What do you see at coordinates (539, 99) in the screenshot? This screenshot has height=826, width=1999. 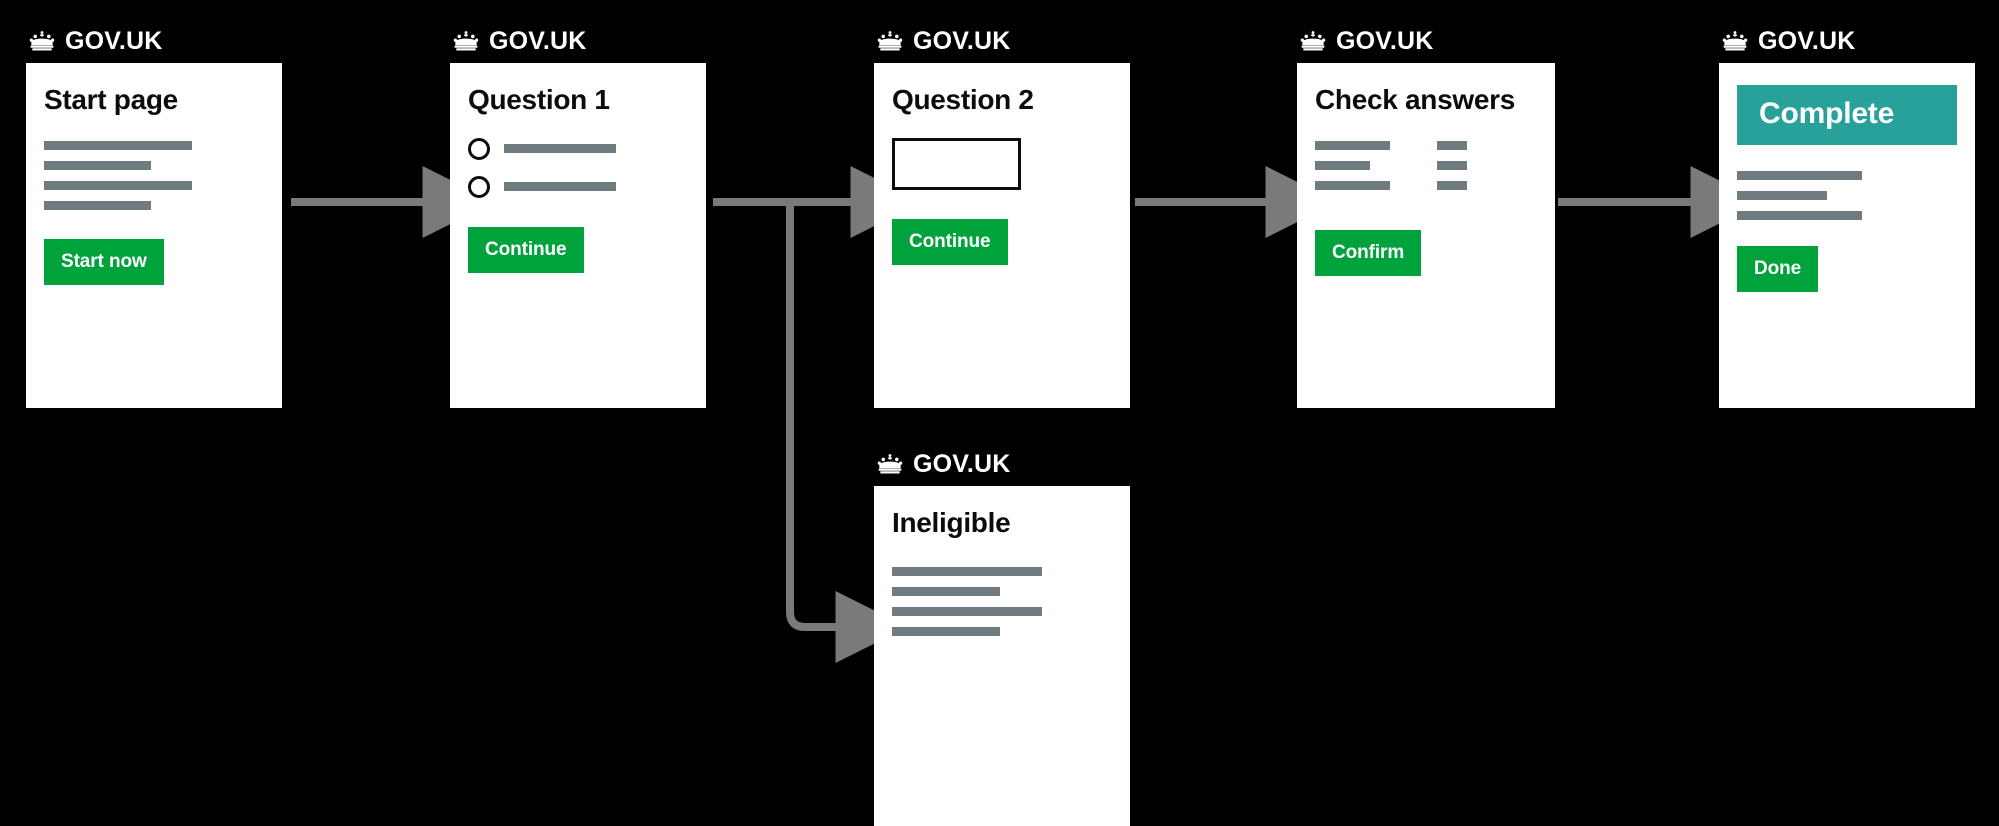 I see `page-title-question-1: Question 1` at bounding box center [539, 99].